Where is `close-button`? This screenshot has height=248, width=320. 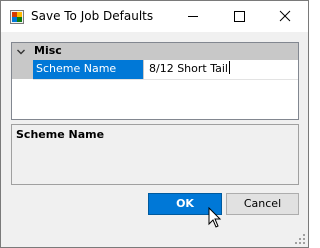
close-button is located at coordinates (285, 16).